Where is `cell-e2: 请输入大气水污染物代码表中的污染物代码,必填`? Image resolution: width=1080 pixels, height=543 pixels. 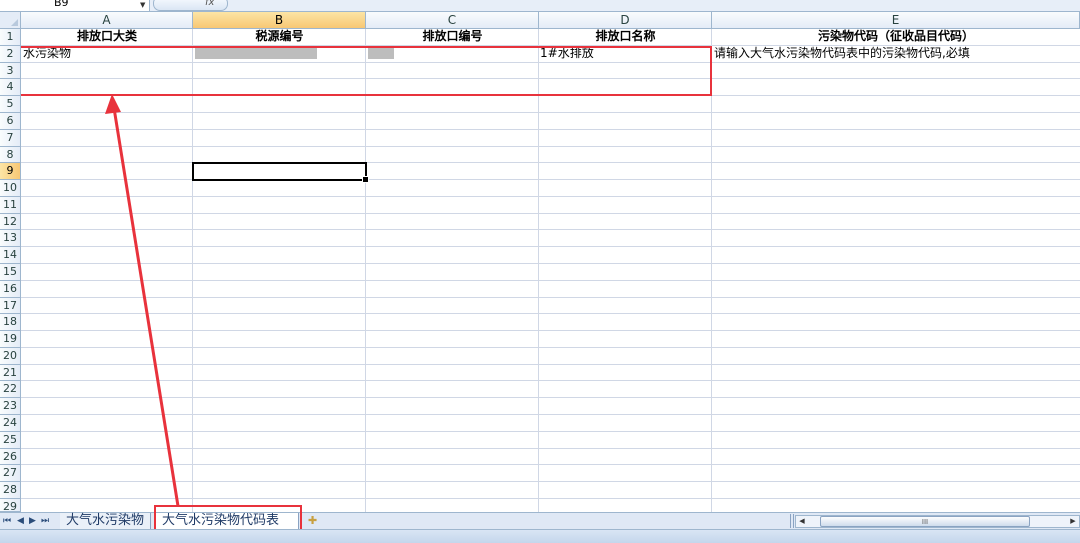 cell-e2: 请输入大气水污染物代码表中的污染物代码,必填 is located at coordinates (897, 54).